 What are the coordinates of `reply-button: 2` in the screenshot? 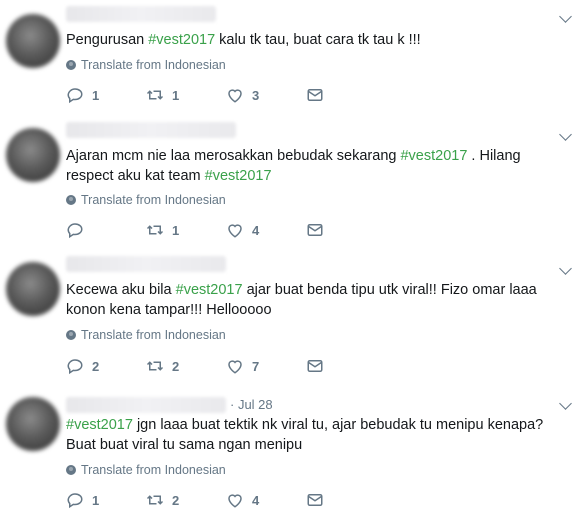 It's located at (106, 366).